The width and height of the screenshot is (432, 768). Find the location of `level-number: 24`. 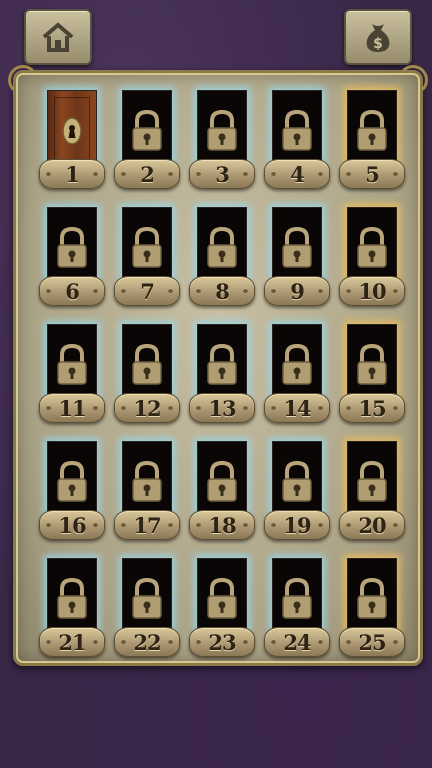

level-number: 24 is located at coordinates (297, 642).